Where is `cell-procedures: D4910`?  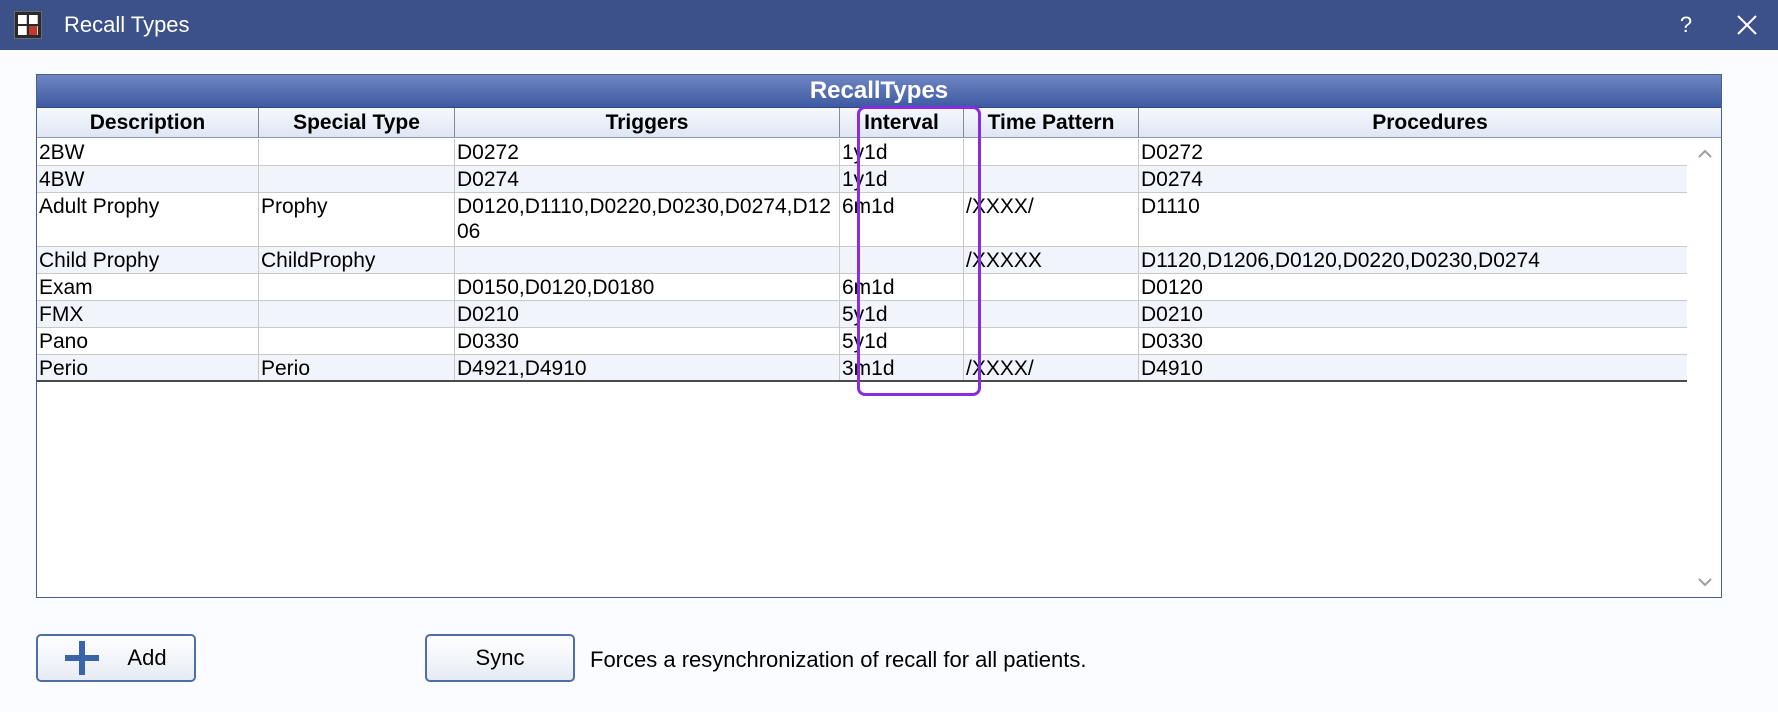 cell-procedures: D4910 is located at coordinates (1172, 368).